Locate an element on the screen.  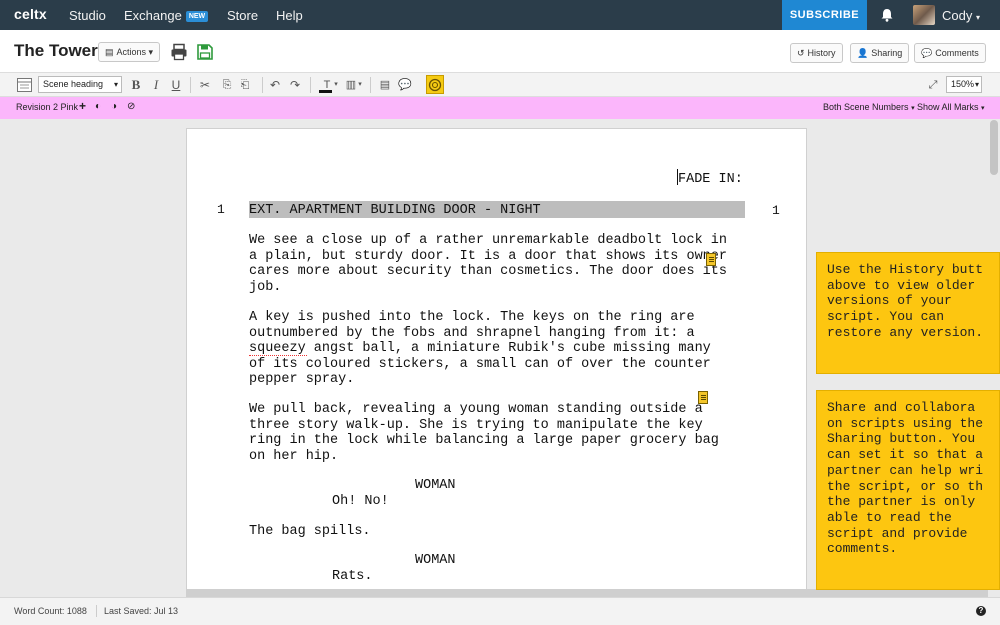
underline-icon: U is located at coordinates (176, 85).